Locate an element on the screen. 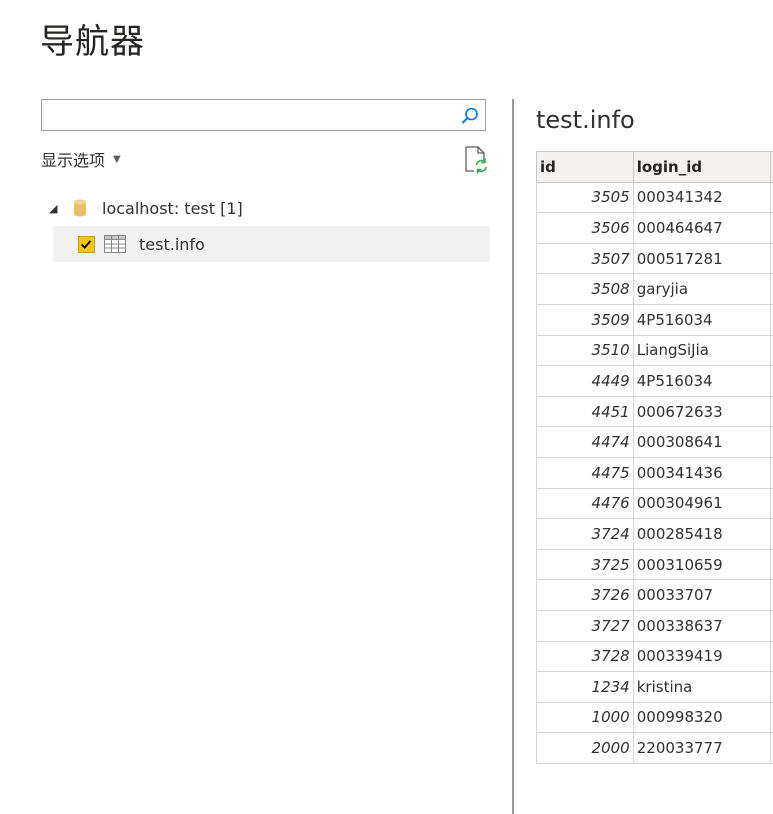 This screenshot has width=773, height=814. chevron-down-icon: ▼ is located at coordinates (117, 159).